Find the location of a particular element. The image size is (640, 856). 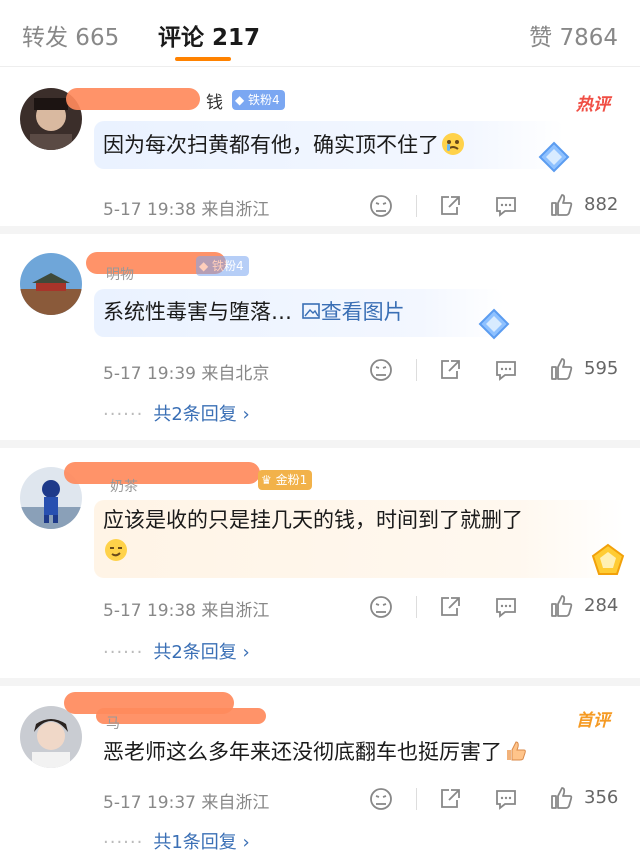

view-replies-link: ······ 共1条回复 › is located at coordinates (176, 841).